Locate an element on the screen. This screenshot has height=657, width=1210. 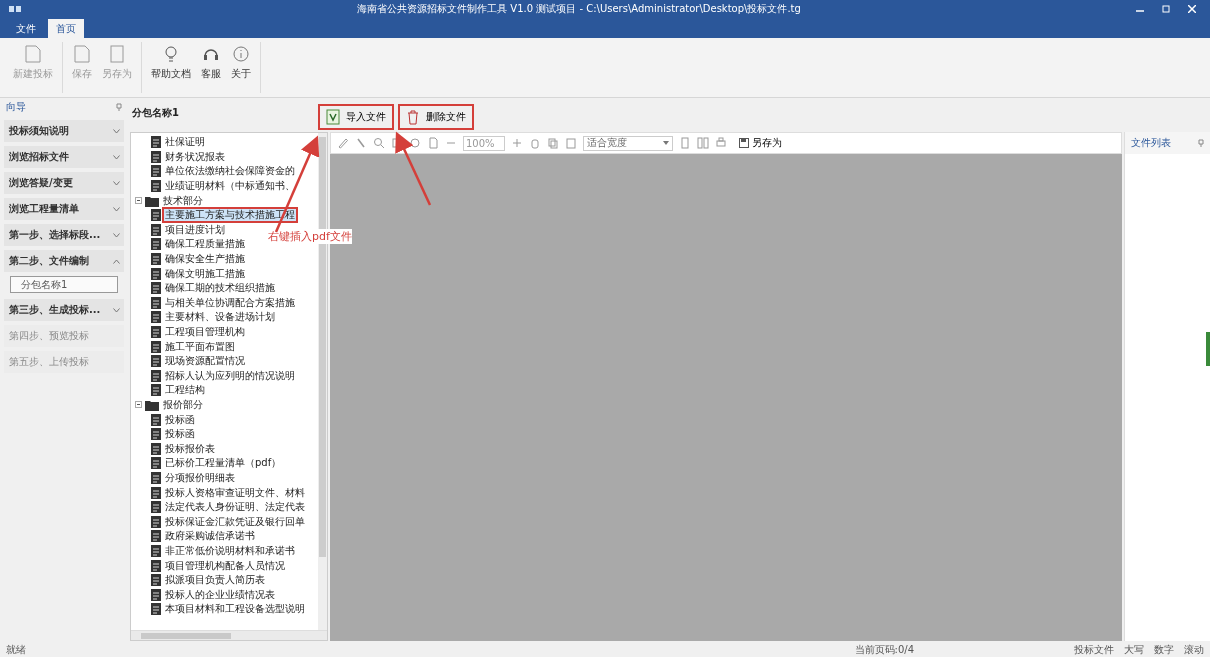
toolbar-button: 导入文件 is located at coordinates (356, 117).